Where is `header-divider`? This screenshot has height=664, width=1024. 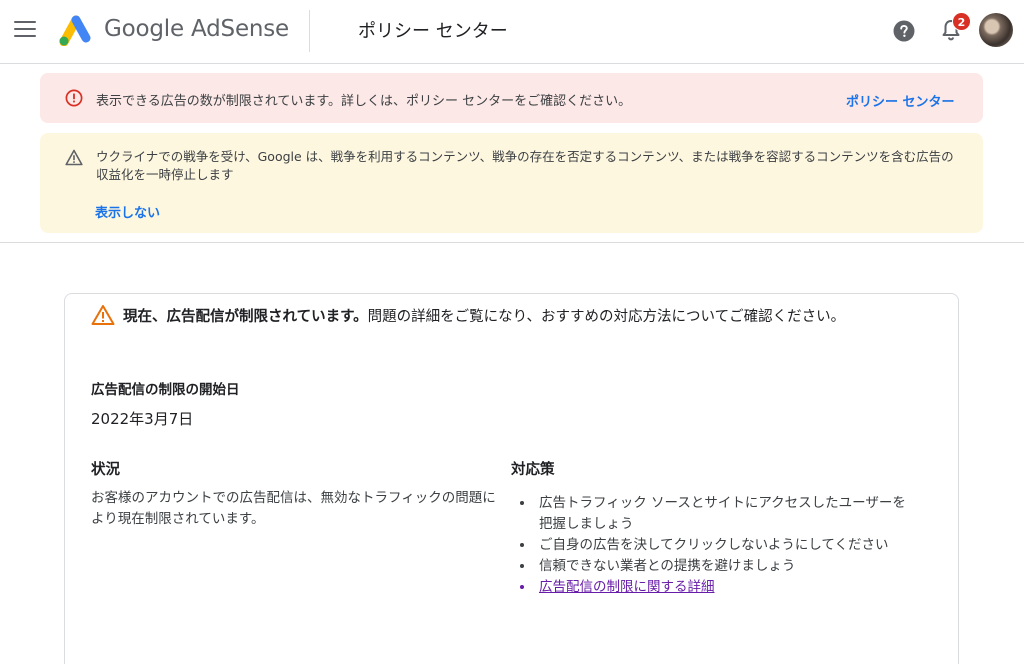 header-divider is located at coordinates (309, 31).